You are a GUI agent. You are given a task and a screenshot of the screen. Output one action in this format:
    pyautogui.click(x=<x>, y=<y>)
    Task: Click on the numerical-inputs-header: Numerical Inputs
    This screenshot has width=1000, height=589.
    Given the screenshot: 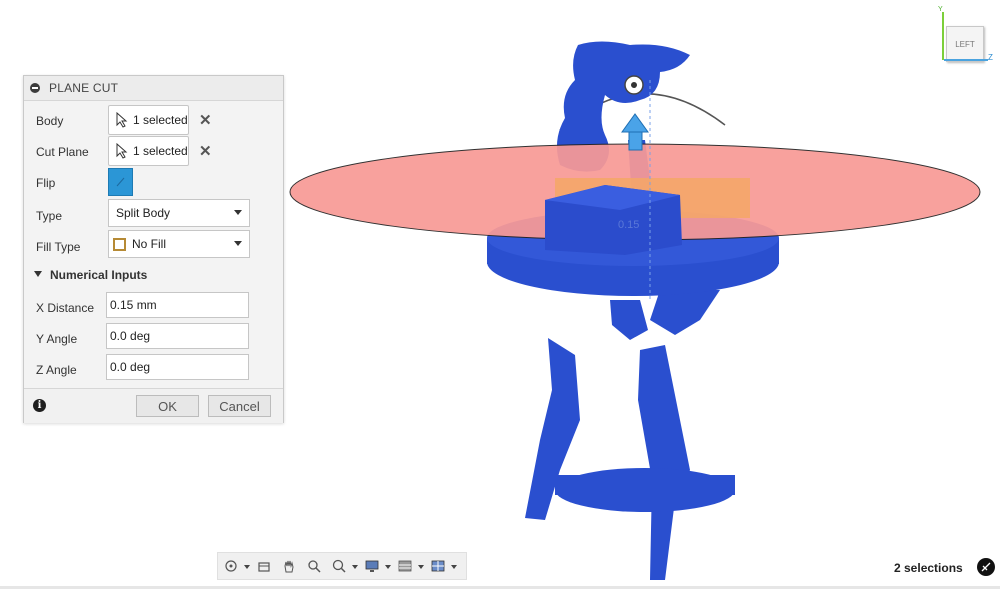 What is the action you would take?
    pyautogui.click(x=153, y=276)
    